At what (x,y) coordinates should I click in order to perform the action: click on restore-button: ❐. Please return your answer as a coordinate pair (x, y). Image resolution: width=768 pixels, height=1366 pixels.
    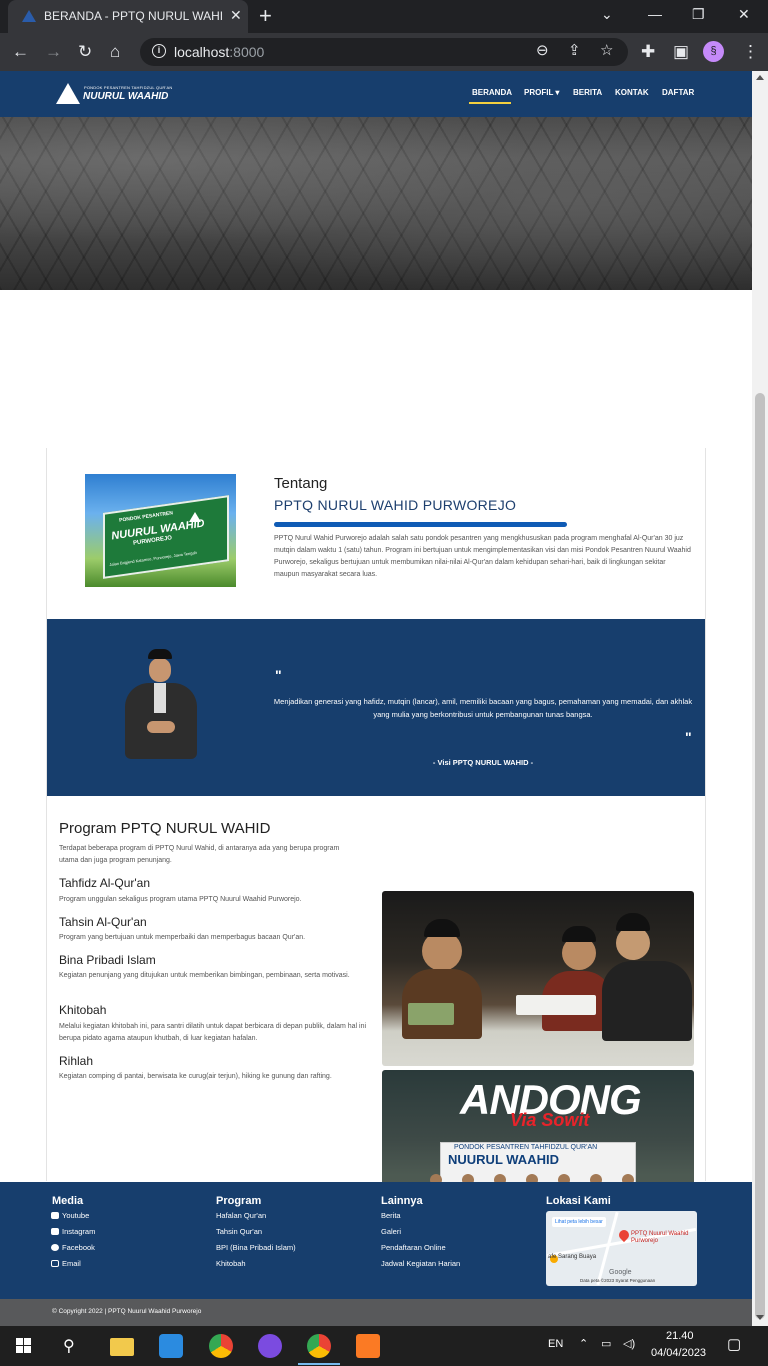
    Looking at the image, I should click on (698, 14).